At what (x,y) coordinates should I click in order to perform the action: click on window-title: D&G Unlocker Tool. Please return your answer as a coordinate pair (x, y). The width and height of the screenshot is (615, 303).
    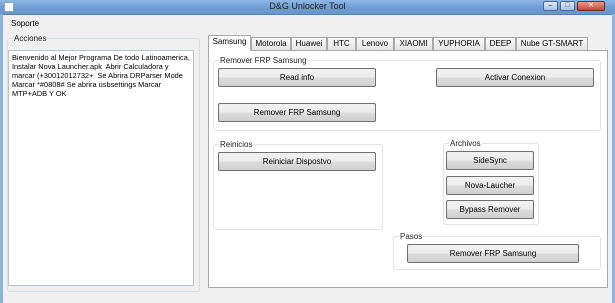
    Looking at the image, I should click on (307, 6).